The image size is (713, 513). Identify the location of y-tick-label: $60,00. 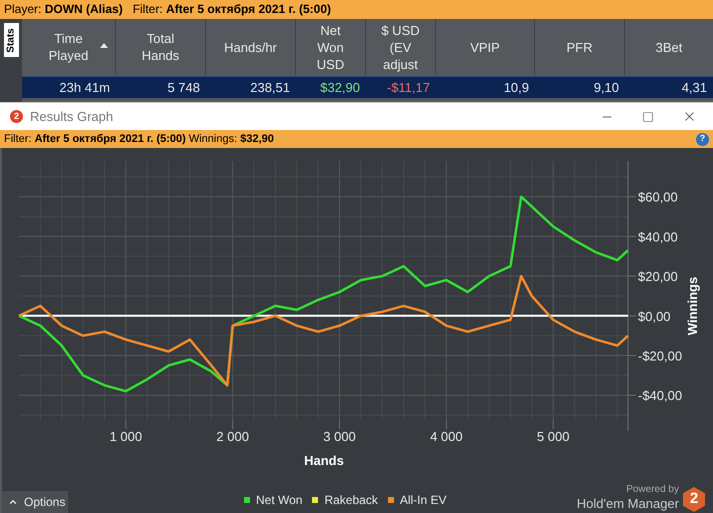
(658, 197).